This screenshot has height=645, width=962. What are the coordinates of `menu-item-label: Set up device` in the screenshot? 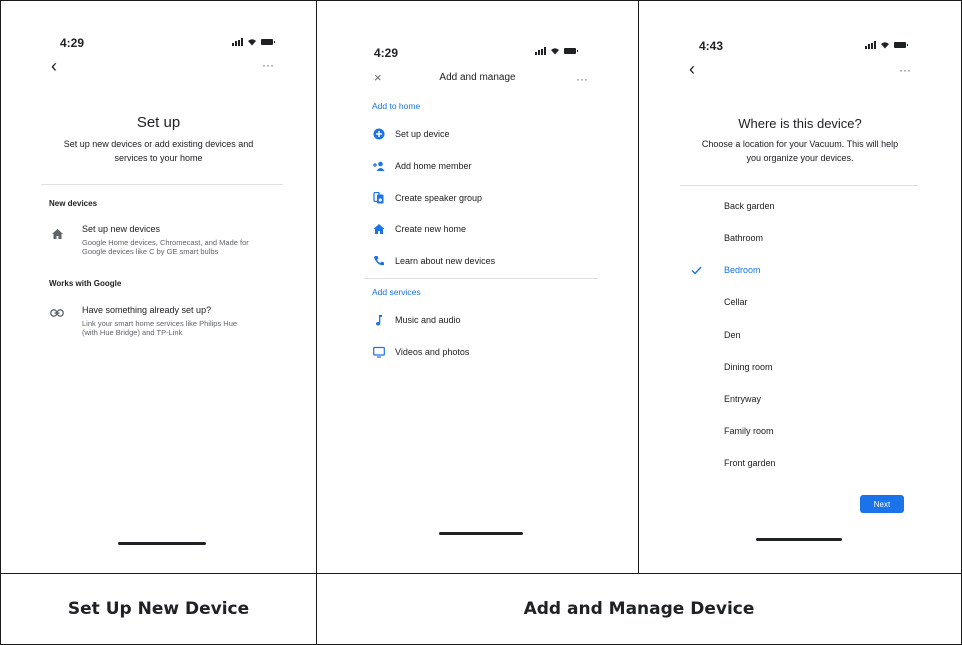 It's located at (422, 134).